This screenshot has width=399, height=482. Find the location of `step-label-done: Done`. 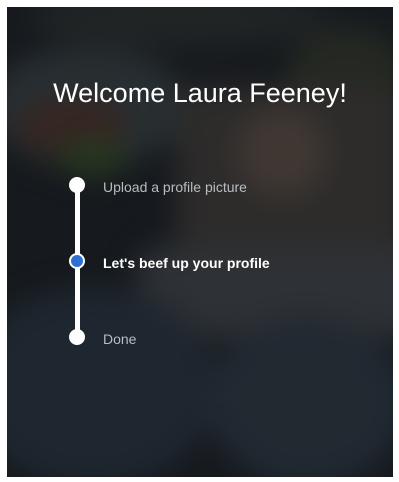

step-label-done: Done is located at coordinates (120, 339).